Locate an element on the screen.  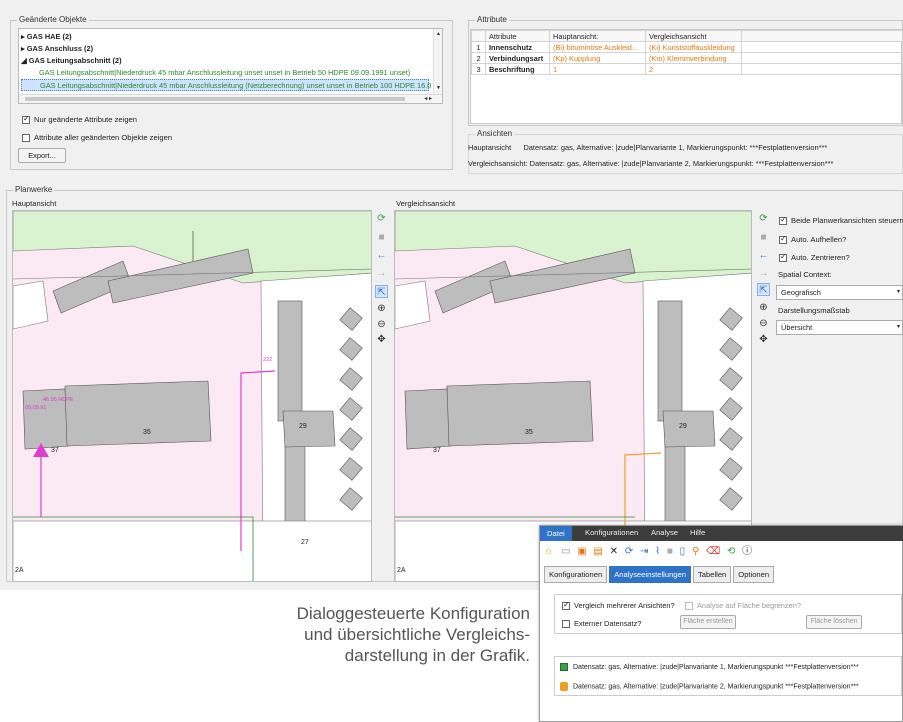
external-dataset-checkbox: Externer Datensatz? is located at coordinates (601, 624).